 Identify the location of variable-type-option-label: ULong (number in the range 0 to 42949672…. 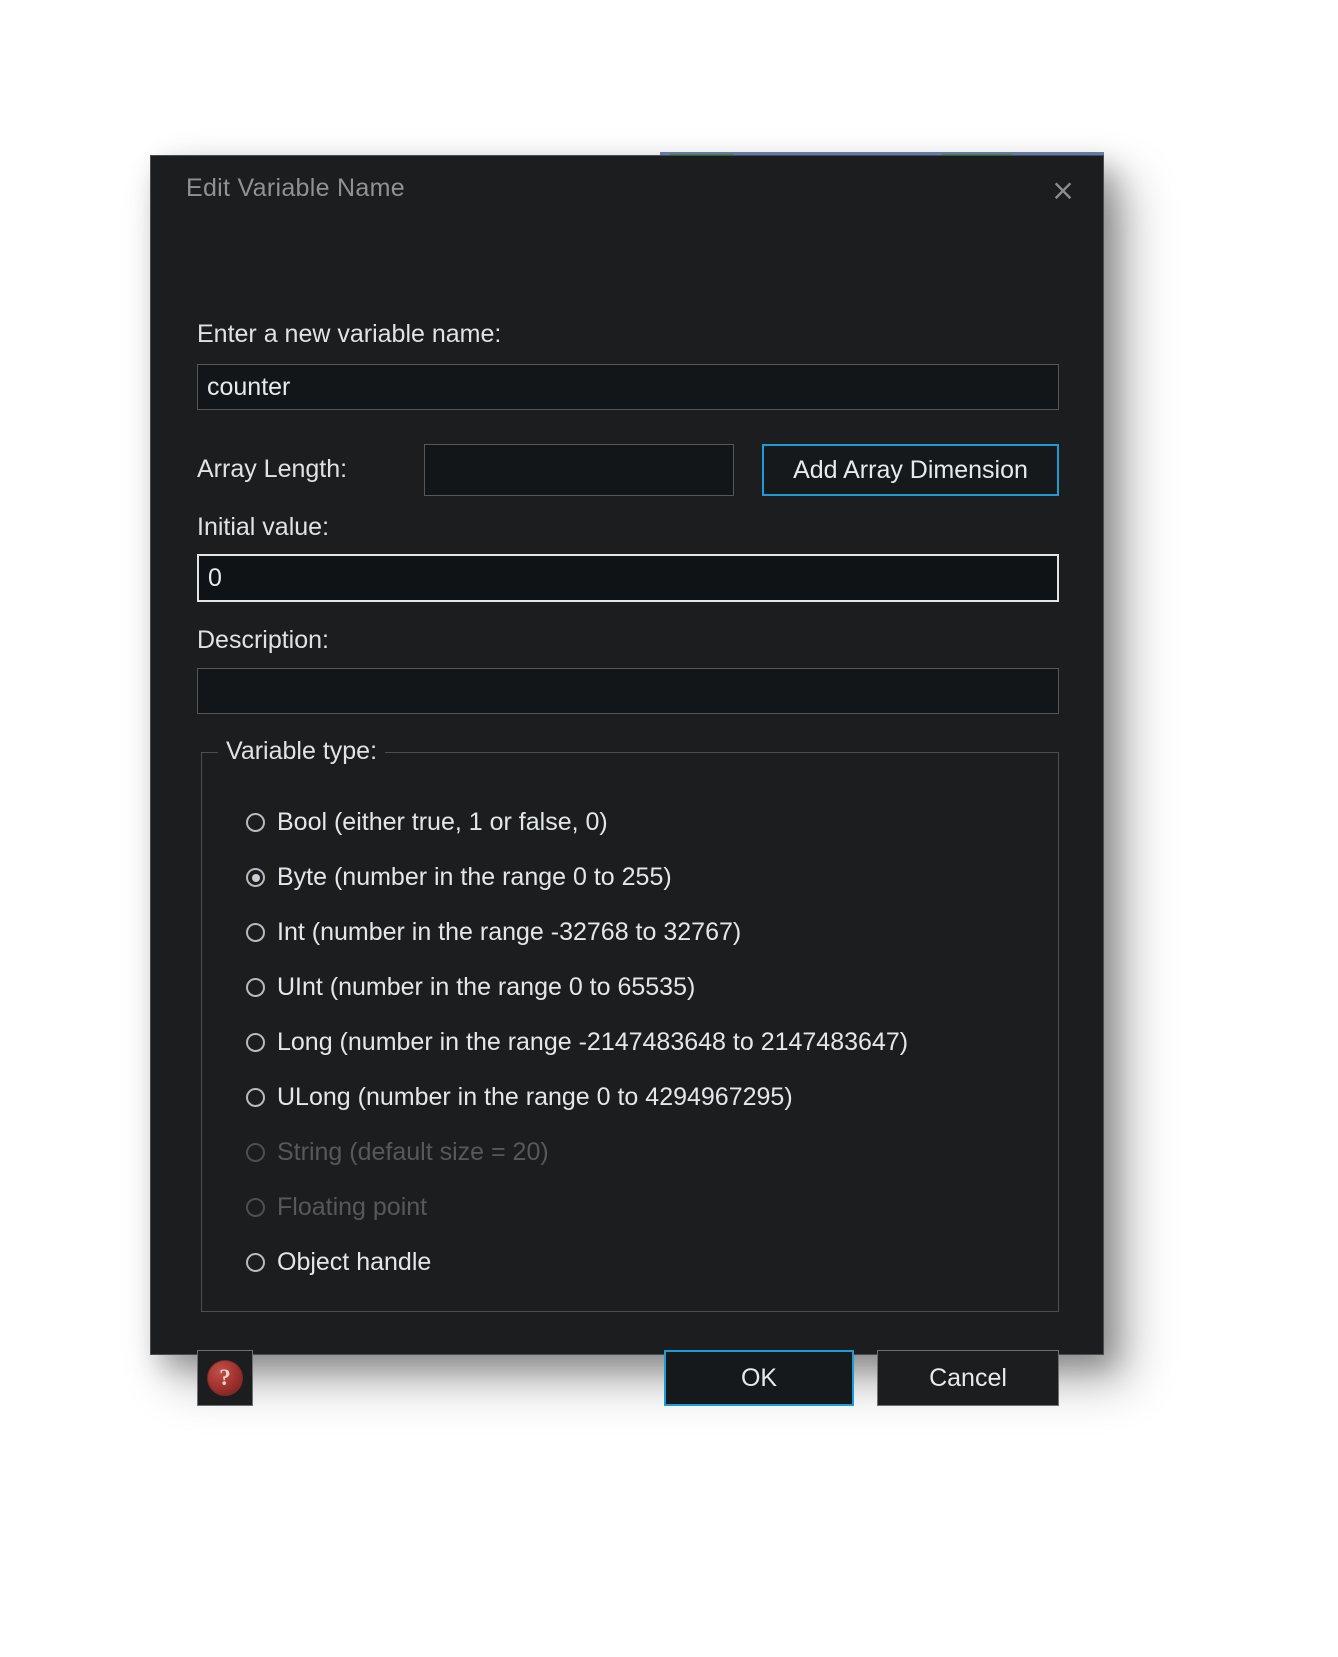
(535, 1097).